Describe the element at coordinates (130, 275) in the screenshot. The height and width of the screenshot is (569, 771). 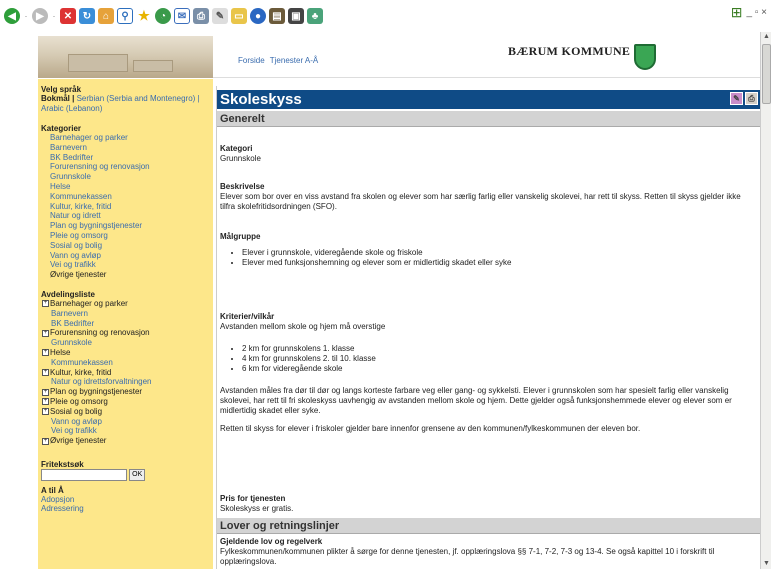
I see `category-item: Øvrige tjenester` at that location.